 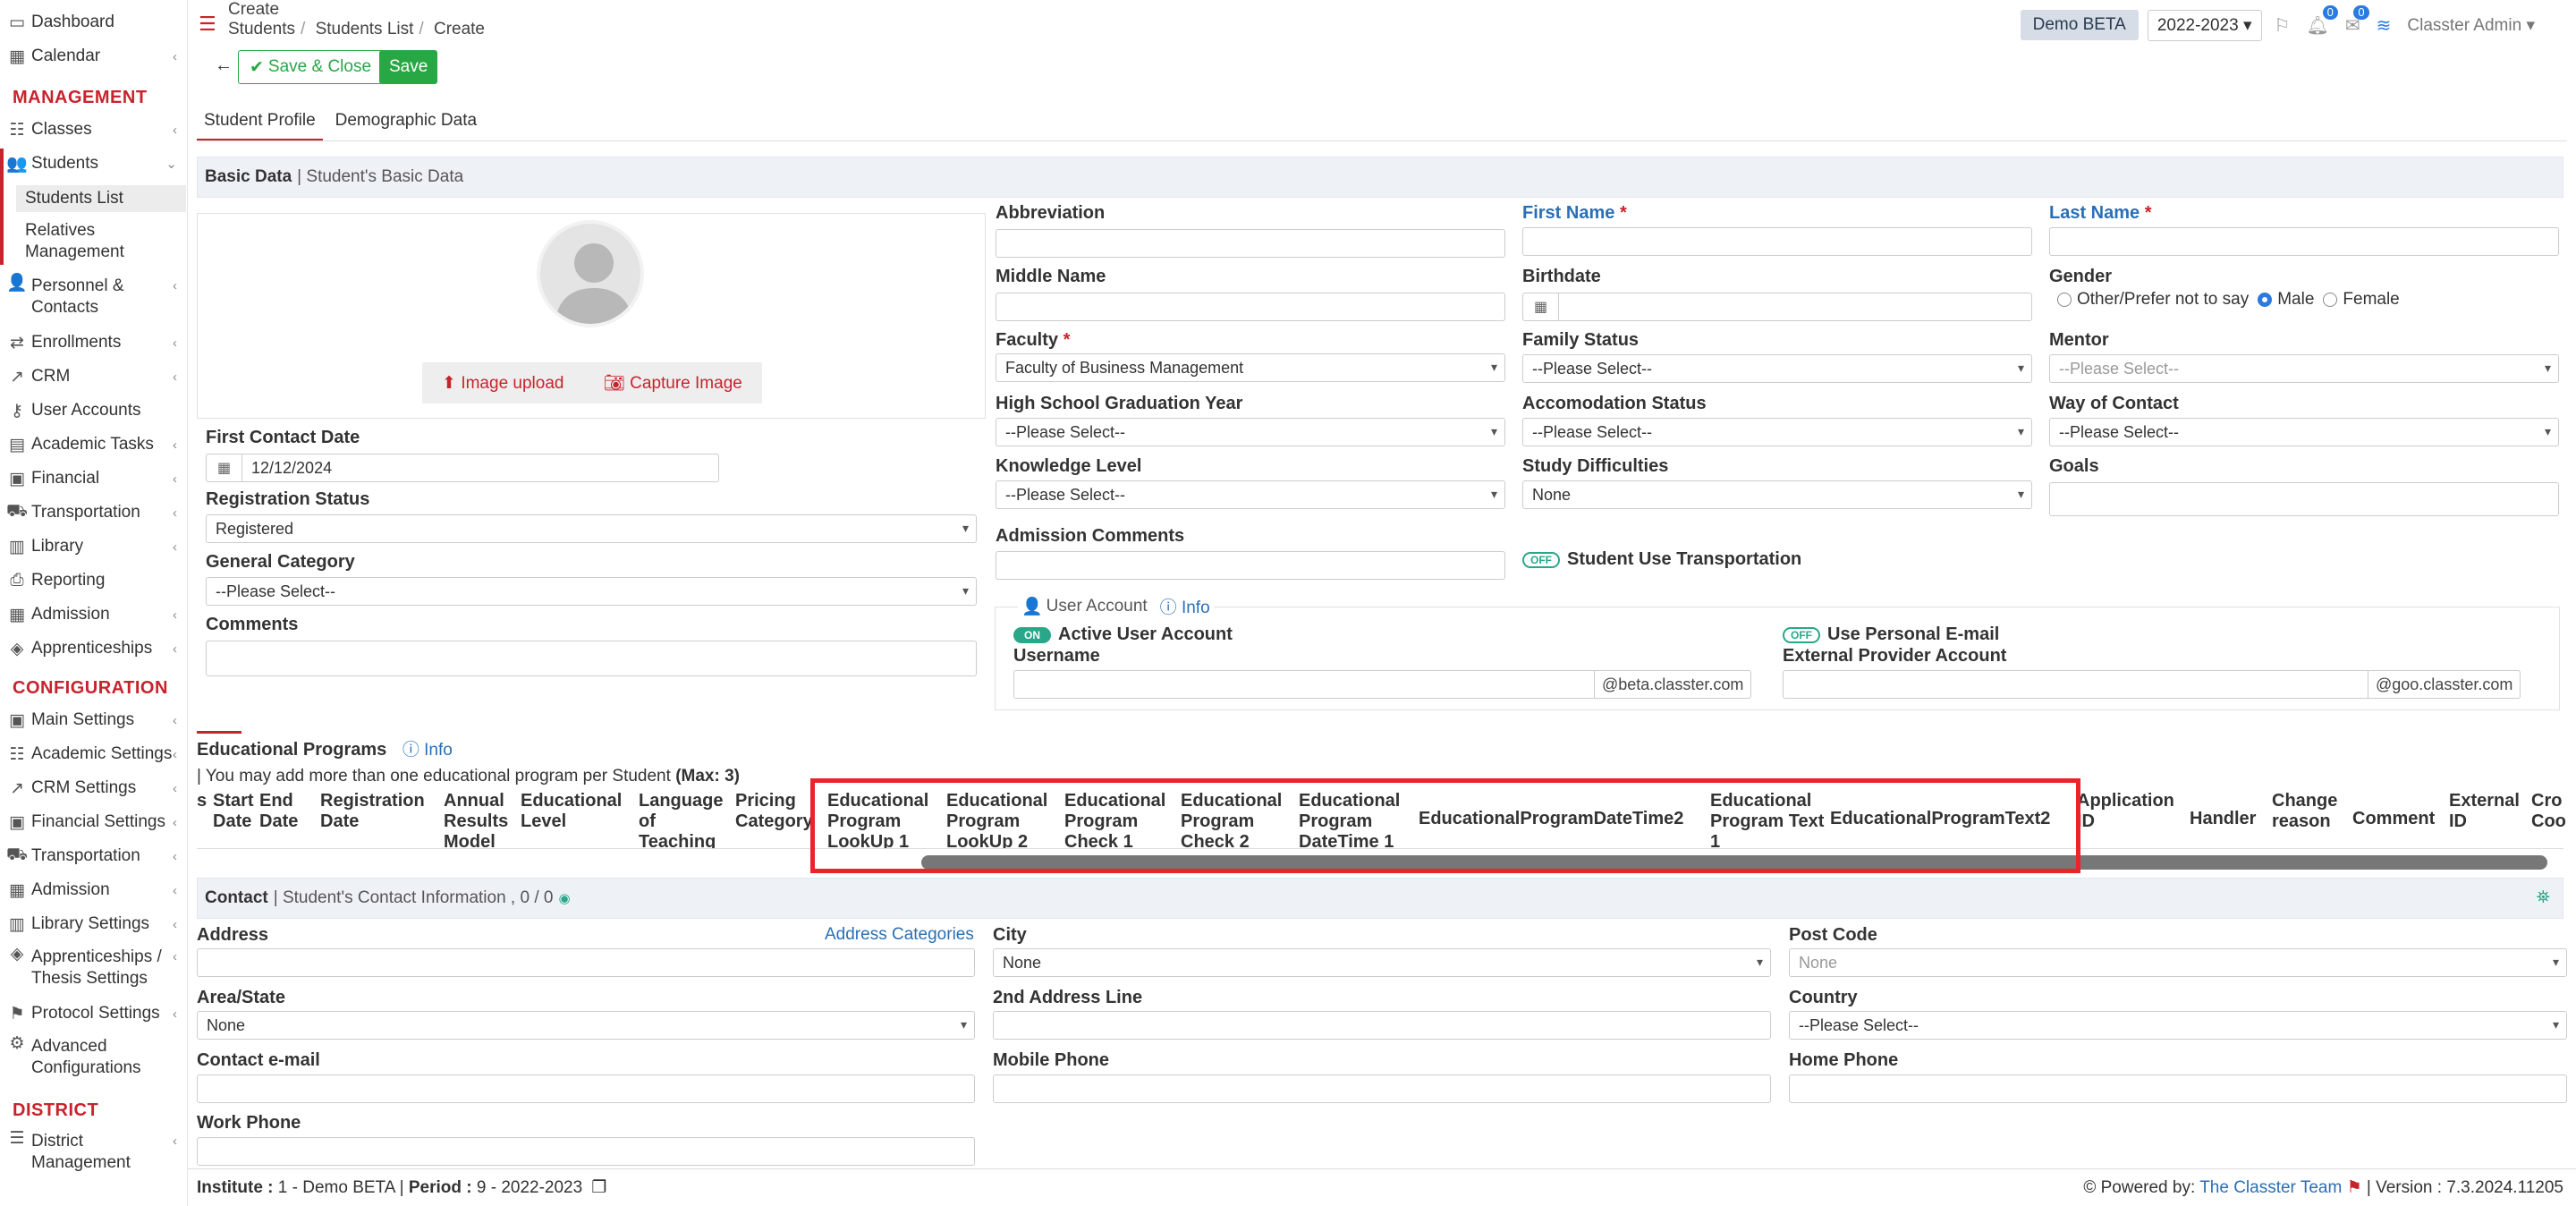 What do you see at coordinates (94, 822) in the screenshot?
I see `sidebar-item-financial-settings: ▣ Financial Settings ‹` at bounding box center [94, 822].